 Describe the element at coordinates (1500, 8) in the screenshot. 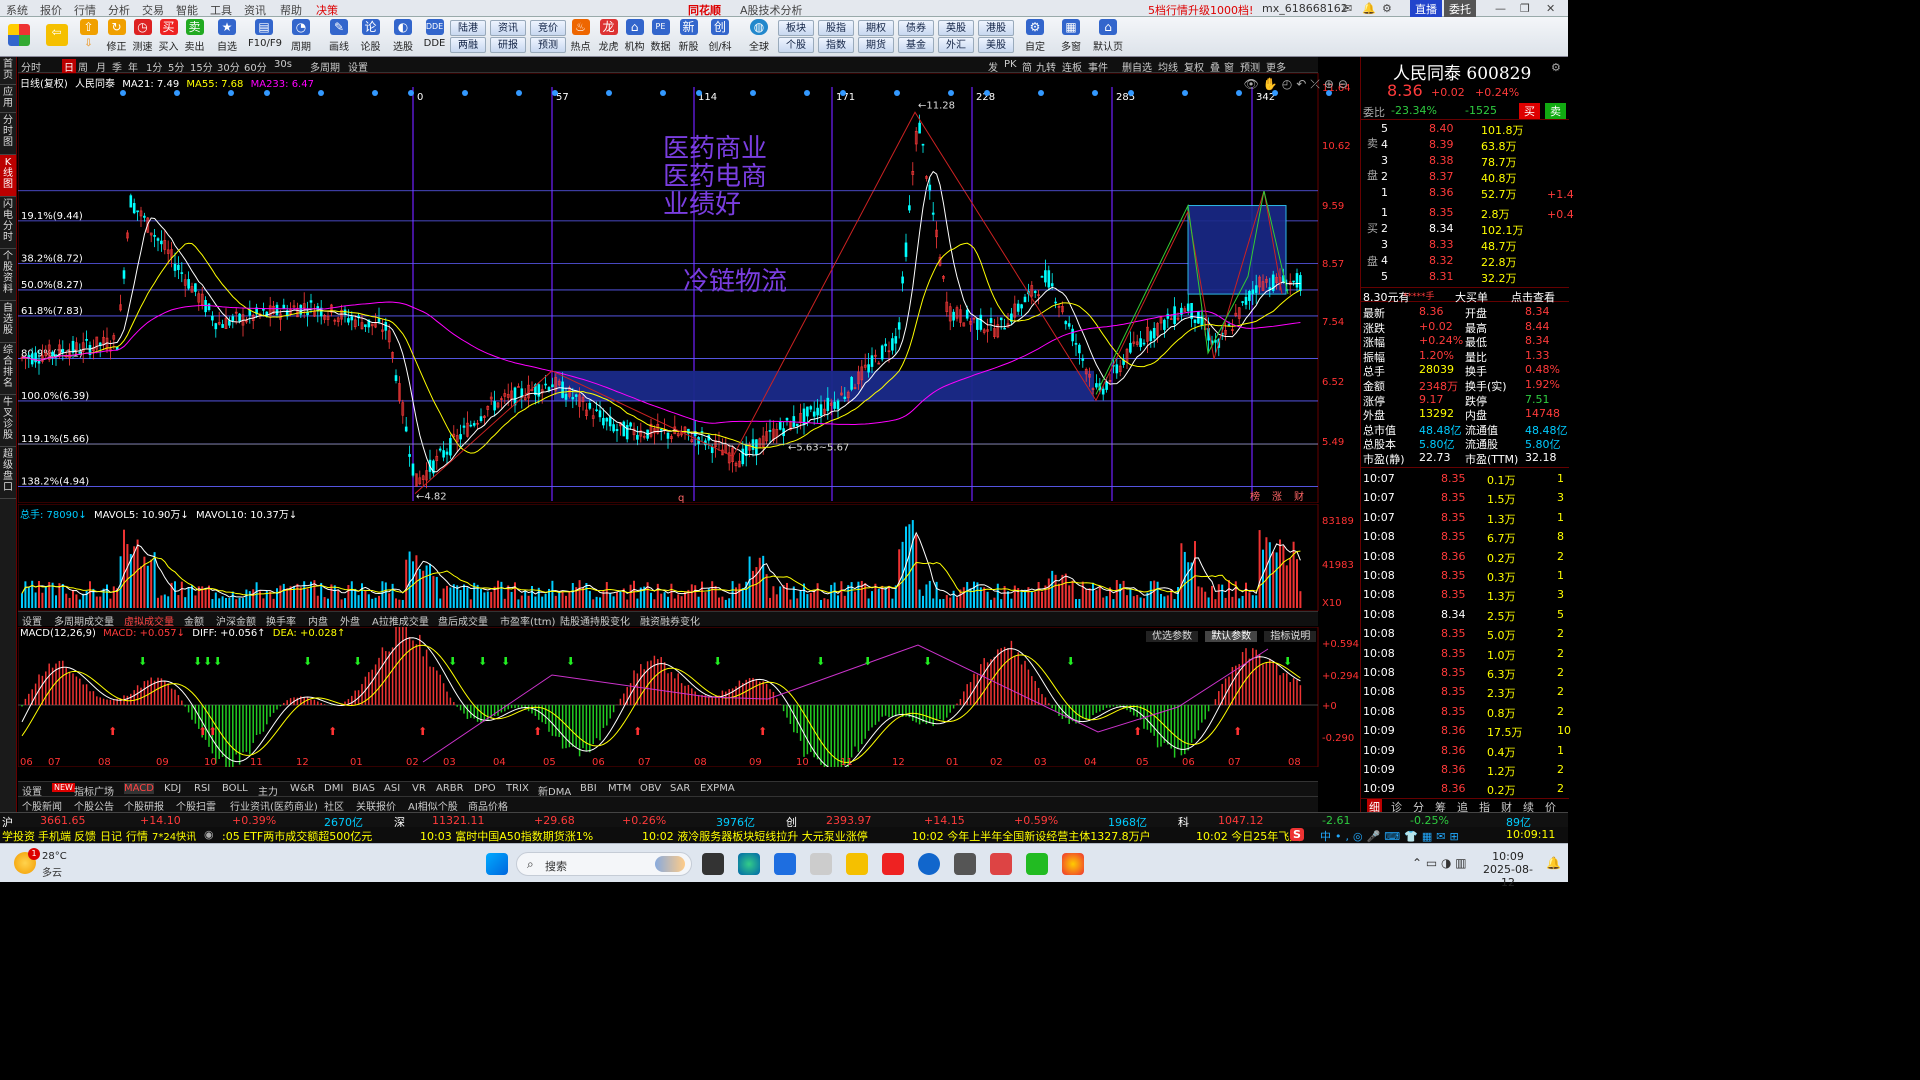

I see `minimize-icon: —` at that location.